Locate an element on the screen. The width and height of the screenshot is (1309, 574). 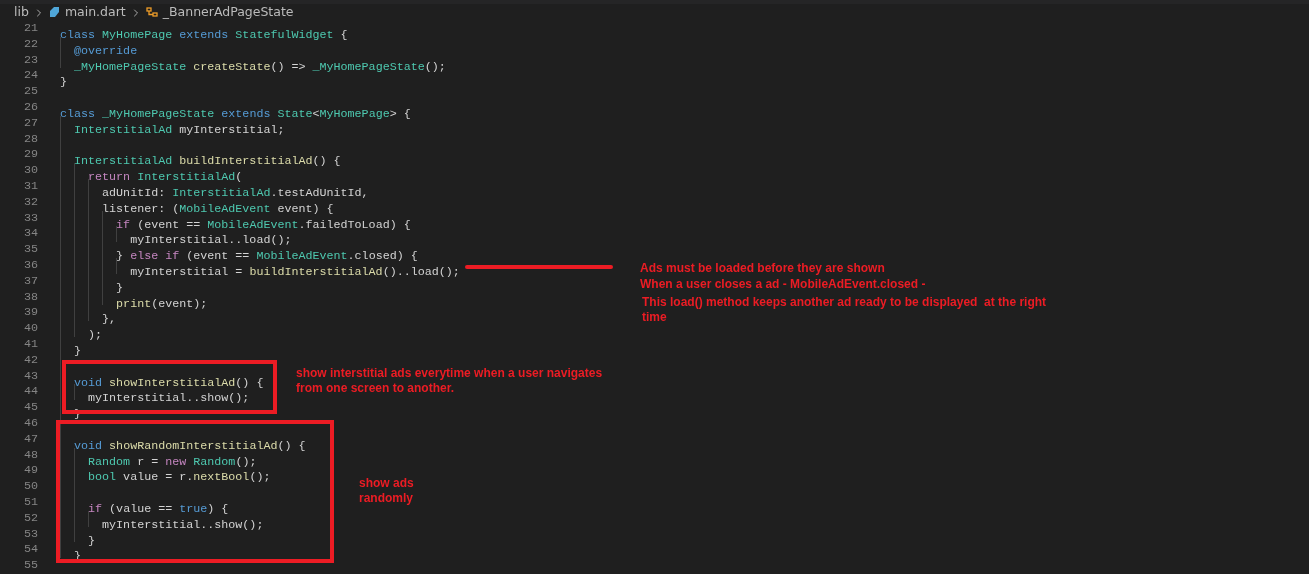
code-line: adUnitId: InterstitialAd.testAdUnitId, is located at coordinates (235, 192).